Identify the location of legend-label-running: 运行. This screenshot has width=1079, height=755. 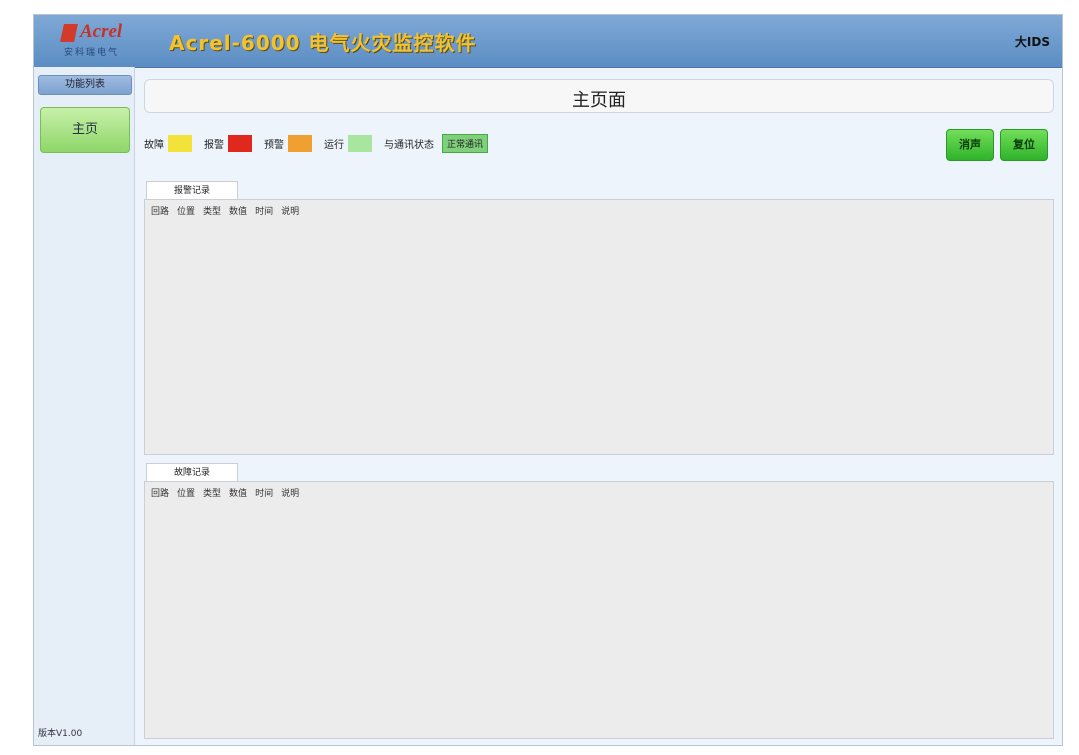
(334, 145).